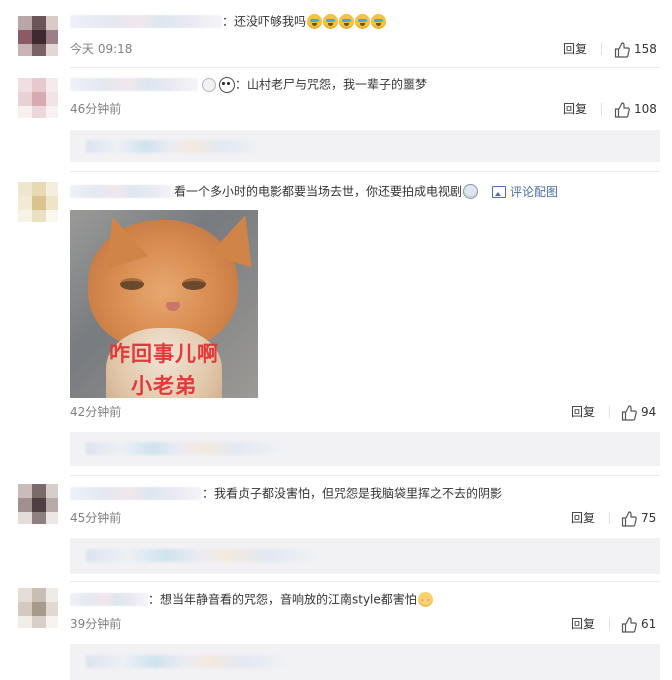 The image size is (672, 680). I want to click on panda-icon, so click(227, 84).